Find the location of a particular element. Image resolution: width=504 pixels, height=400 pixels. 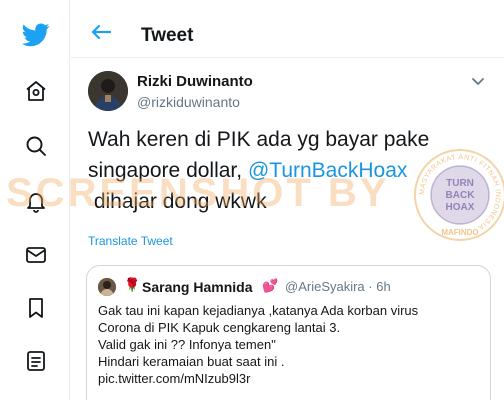

hearts-emoji: 💕 is located at coordinates (270, 285).